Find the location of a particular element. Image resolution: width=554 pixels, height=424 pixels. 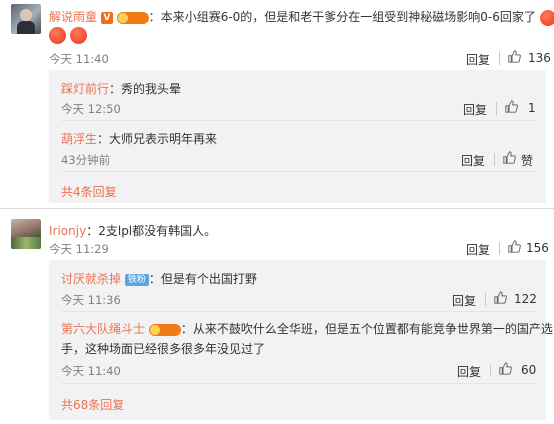

sub-reply-user: 葫浮生 is located at coordinates (79, 139).